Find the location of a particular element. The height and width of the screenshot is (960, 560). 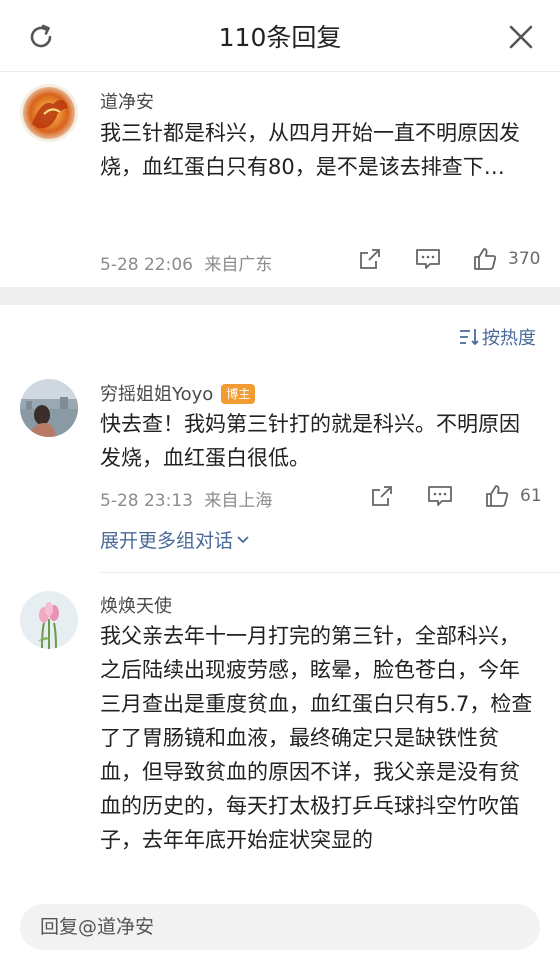

expand-thread-link: 展开更多组对话 is located at coordinates (175, 539).